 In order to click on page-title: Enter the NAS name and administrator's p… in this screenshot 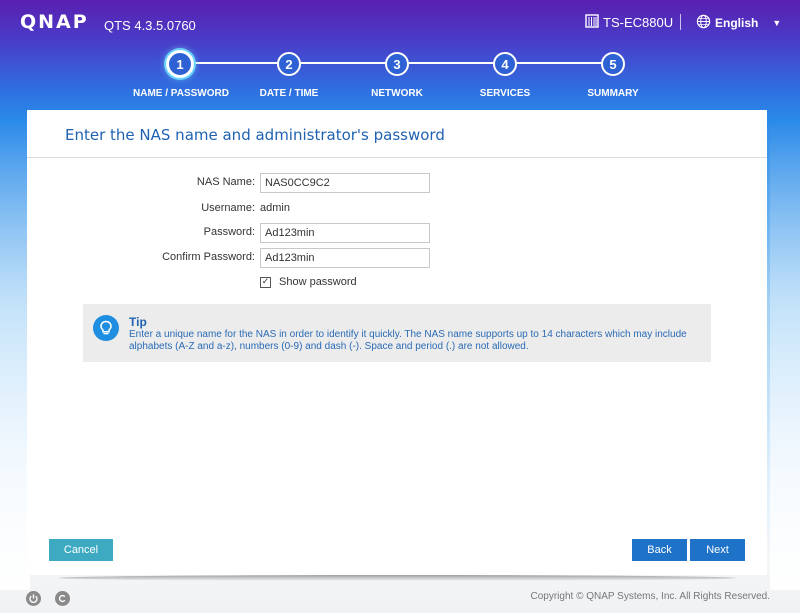, I will do `click(255, 135)`.